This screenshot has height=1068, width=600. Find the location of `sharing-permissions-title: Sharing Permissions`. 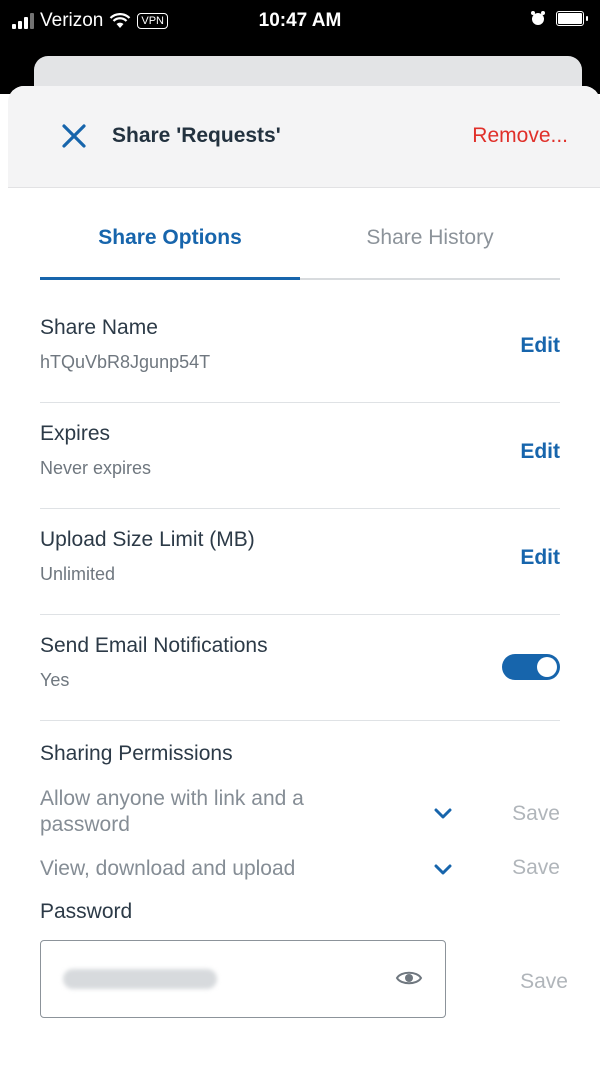

sharing-permissions-title: Sharing Permissions is located at coordinates (136, 753).